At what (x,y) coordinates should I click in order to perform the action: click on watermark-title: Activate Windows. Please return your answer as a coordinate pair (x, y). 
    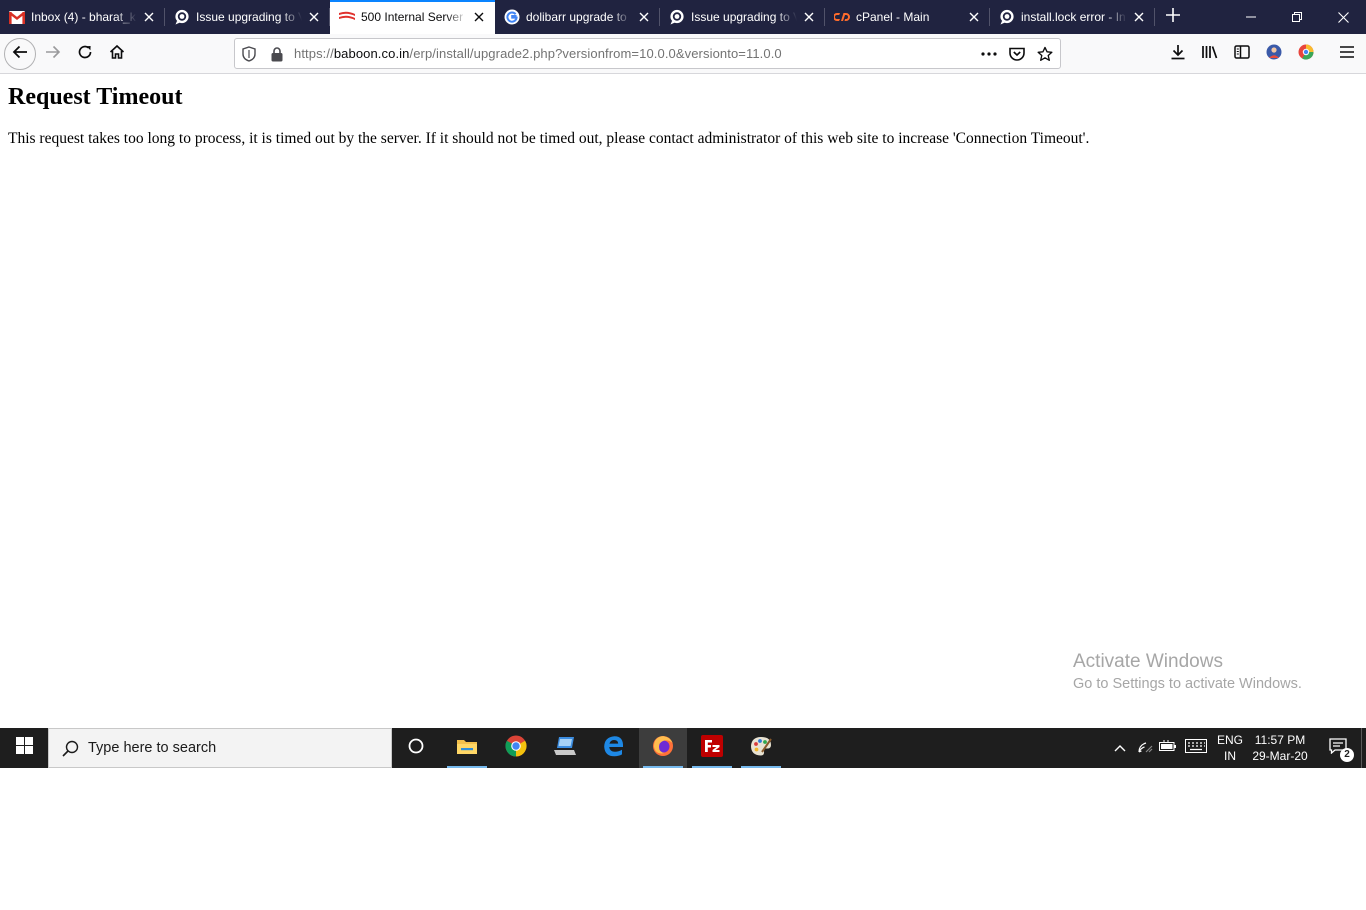
    Looking at the image, I should click on (1148, 661).